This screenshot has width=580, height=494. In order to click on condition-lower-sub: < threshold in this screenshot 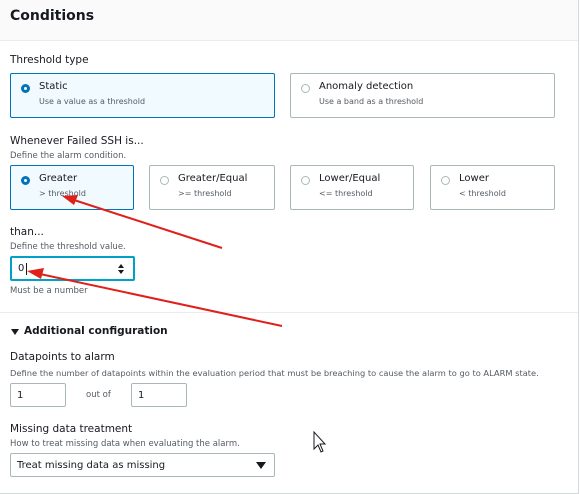, I will do `click(482, 193)`.